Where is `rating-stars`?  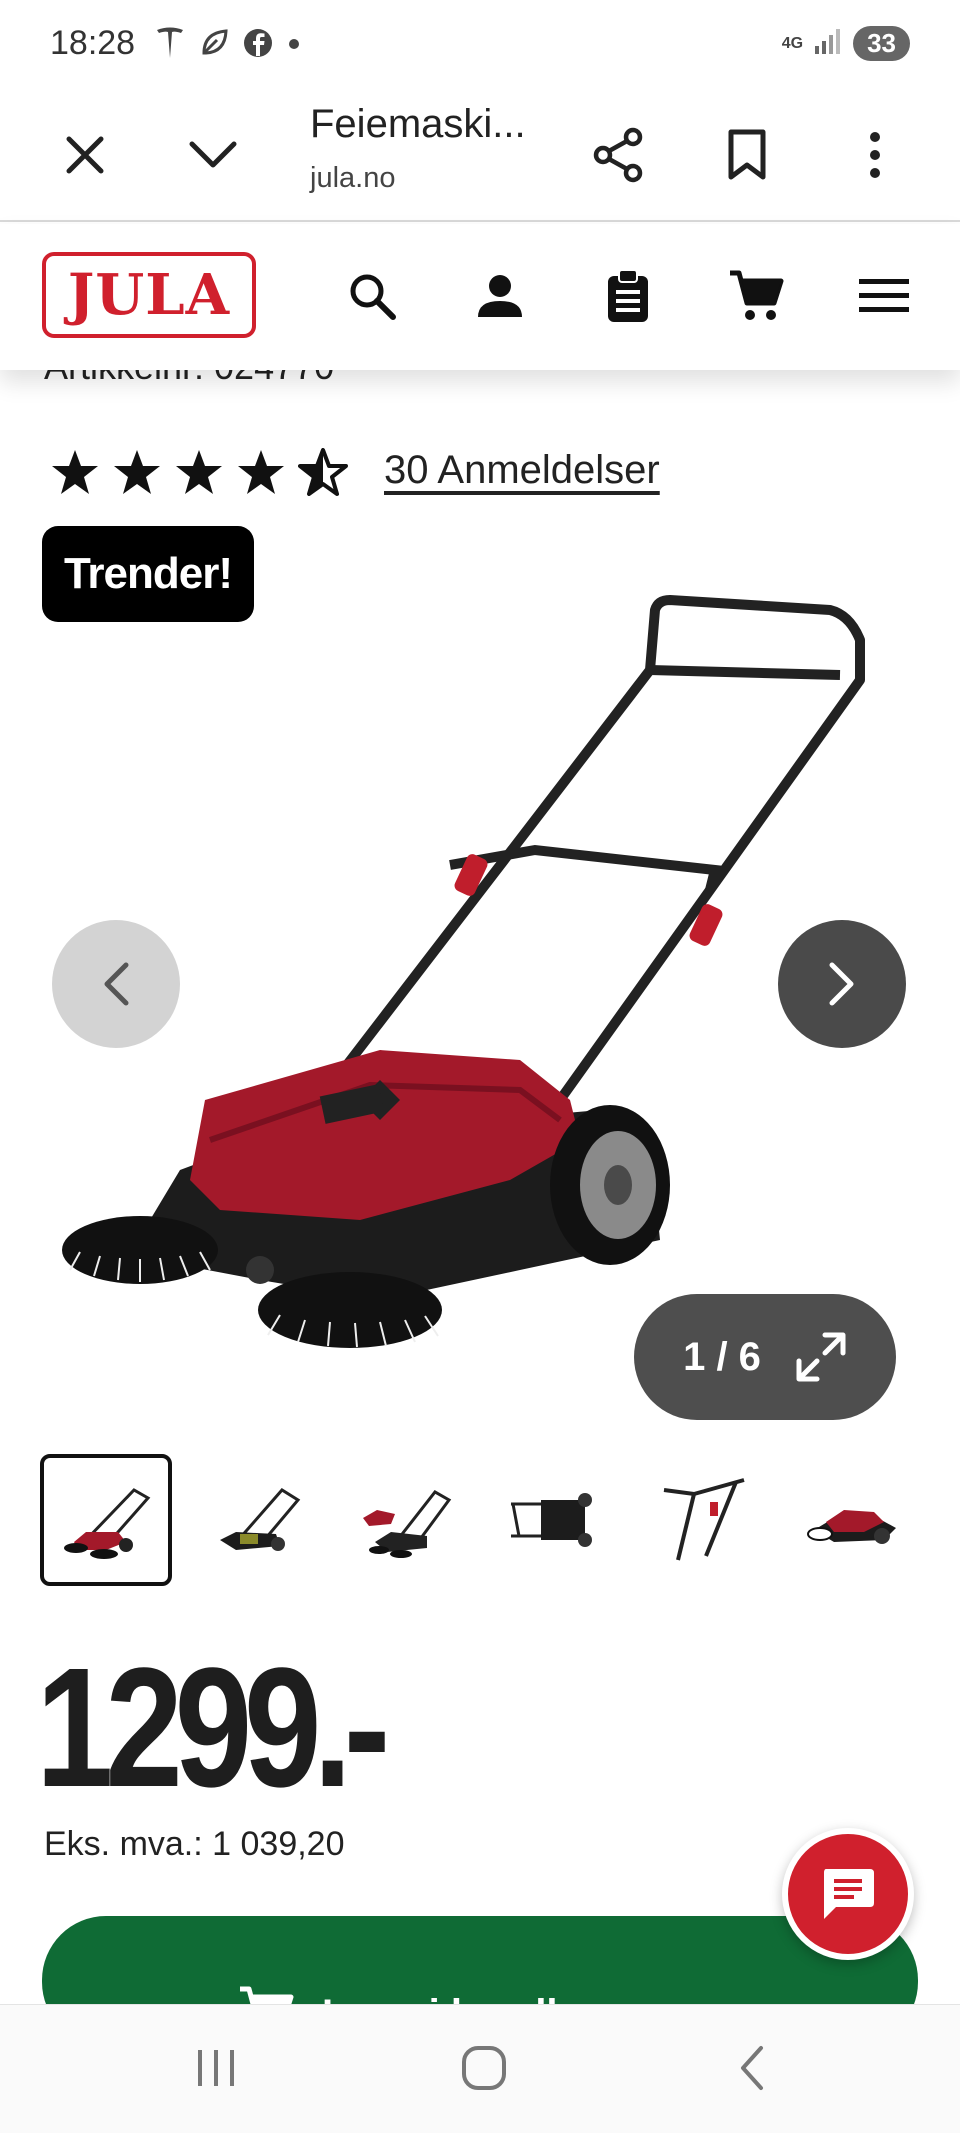 rating-stars is located at coordinates (199, 474).